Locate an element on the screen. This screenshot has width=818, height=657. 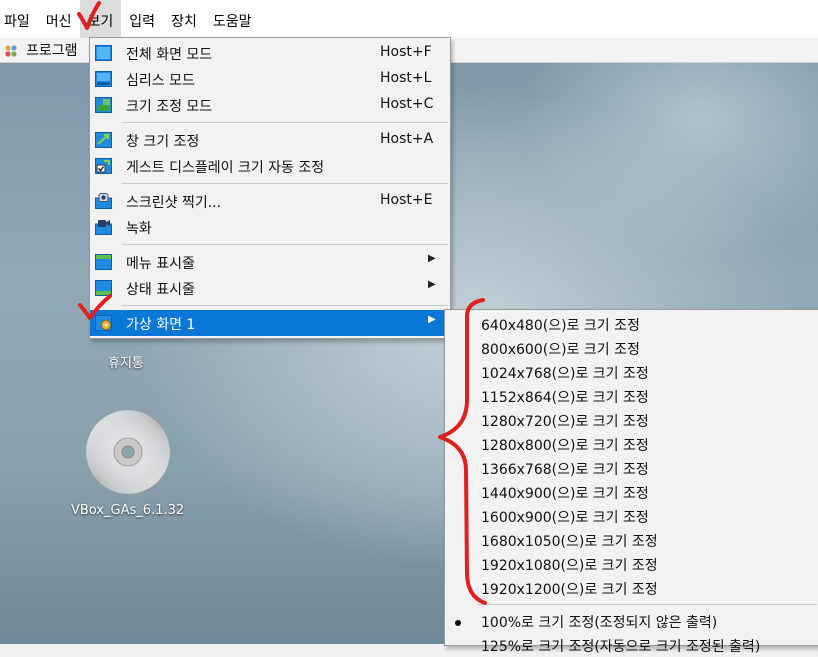
program-label: 프로그램 is located at coordinates (52, 50).